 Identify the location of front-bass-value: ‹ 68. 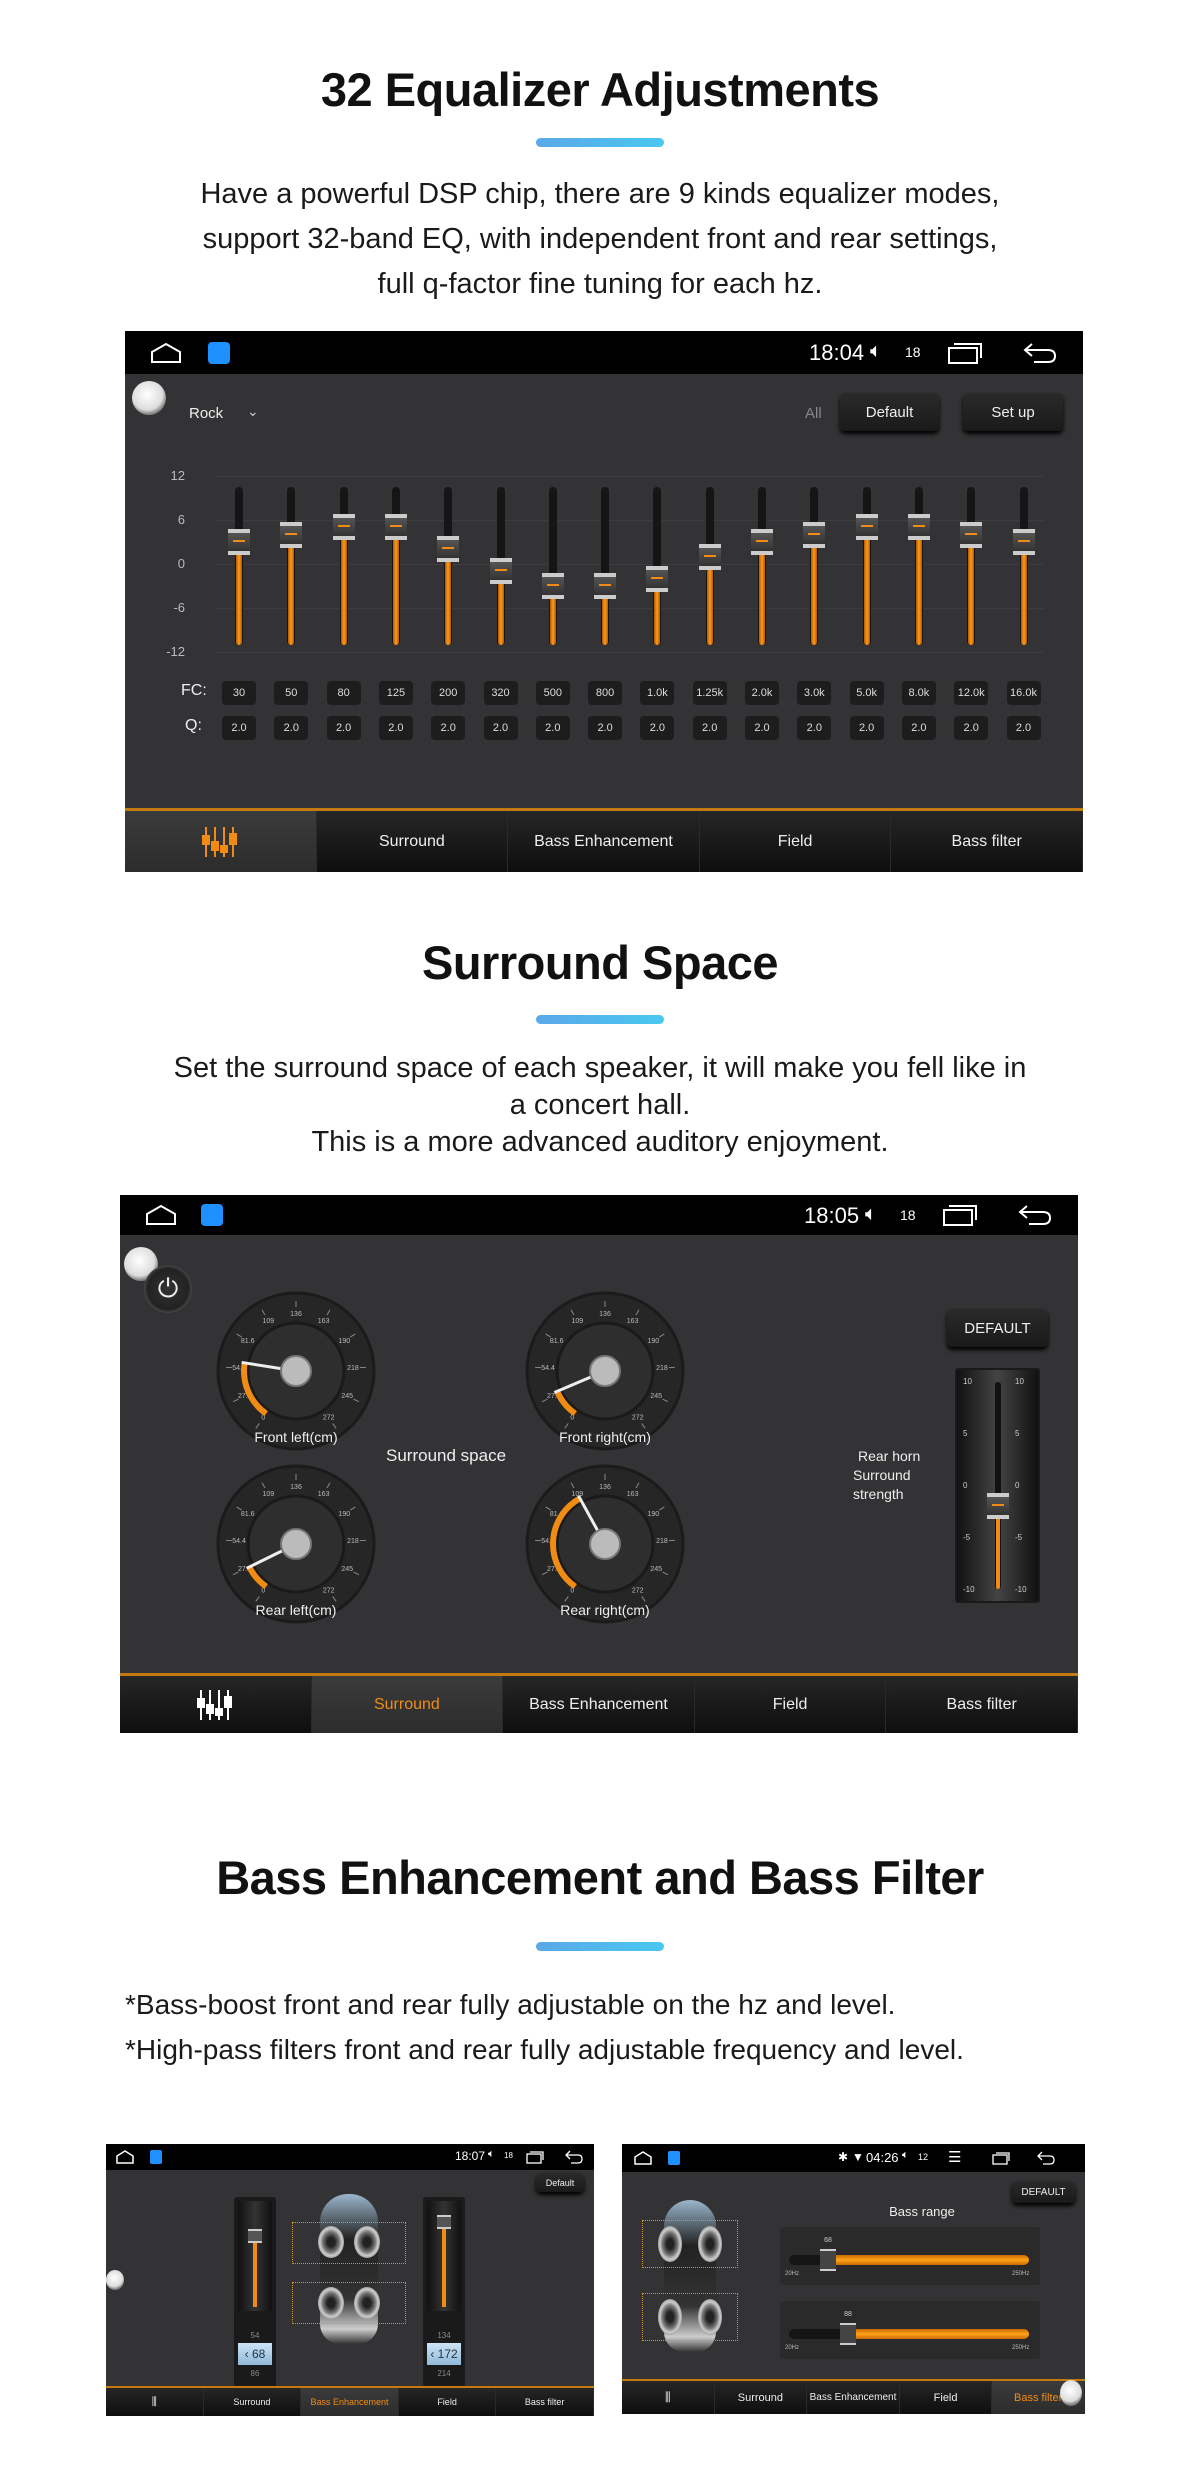
(255, 2354).